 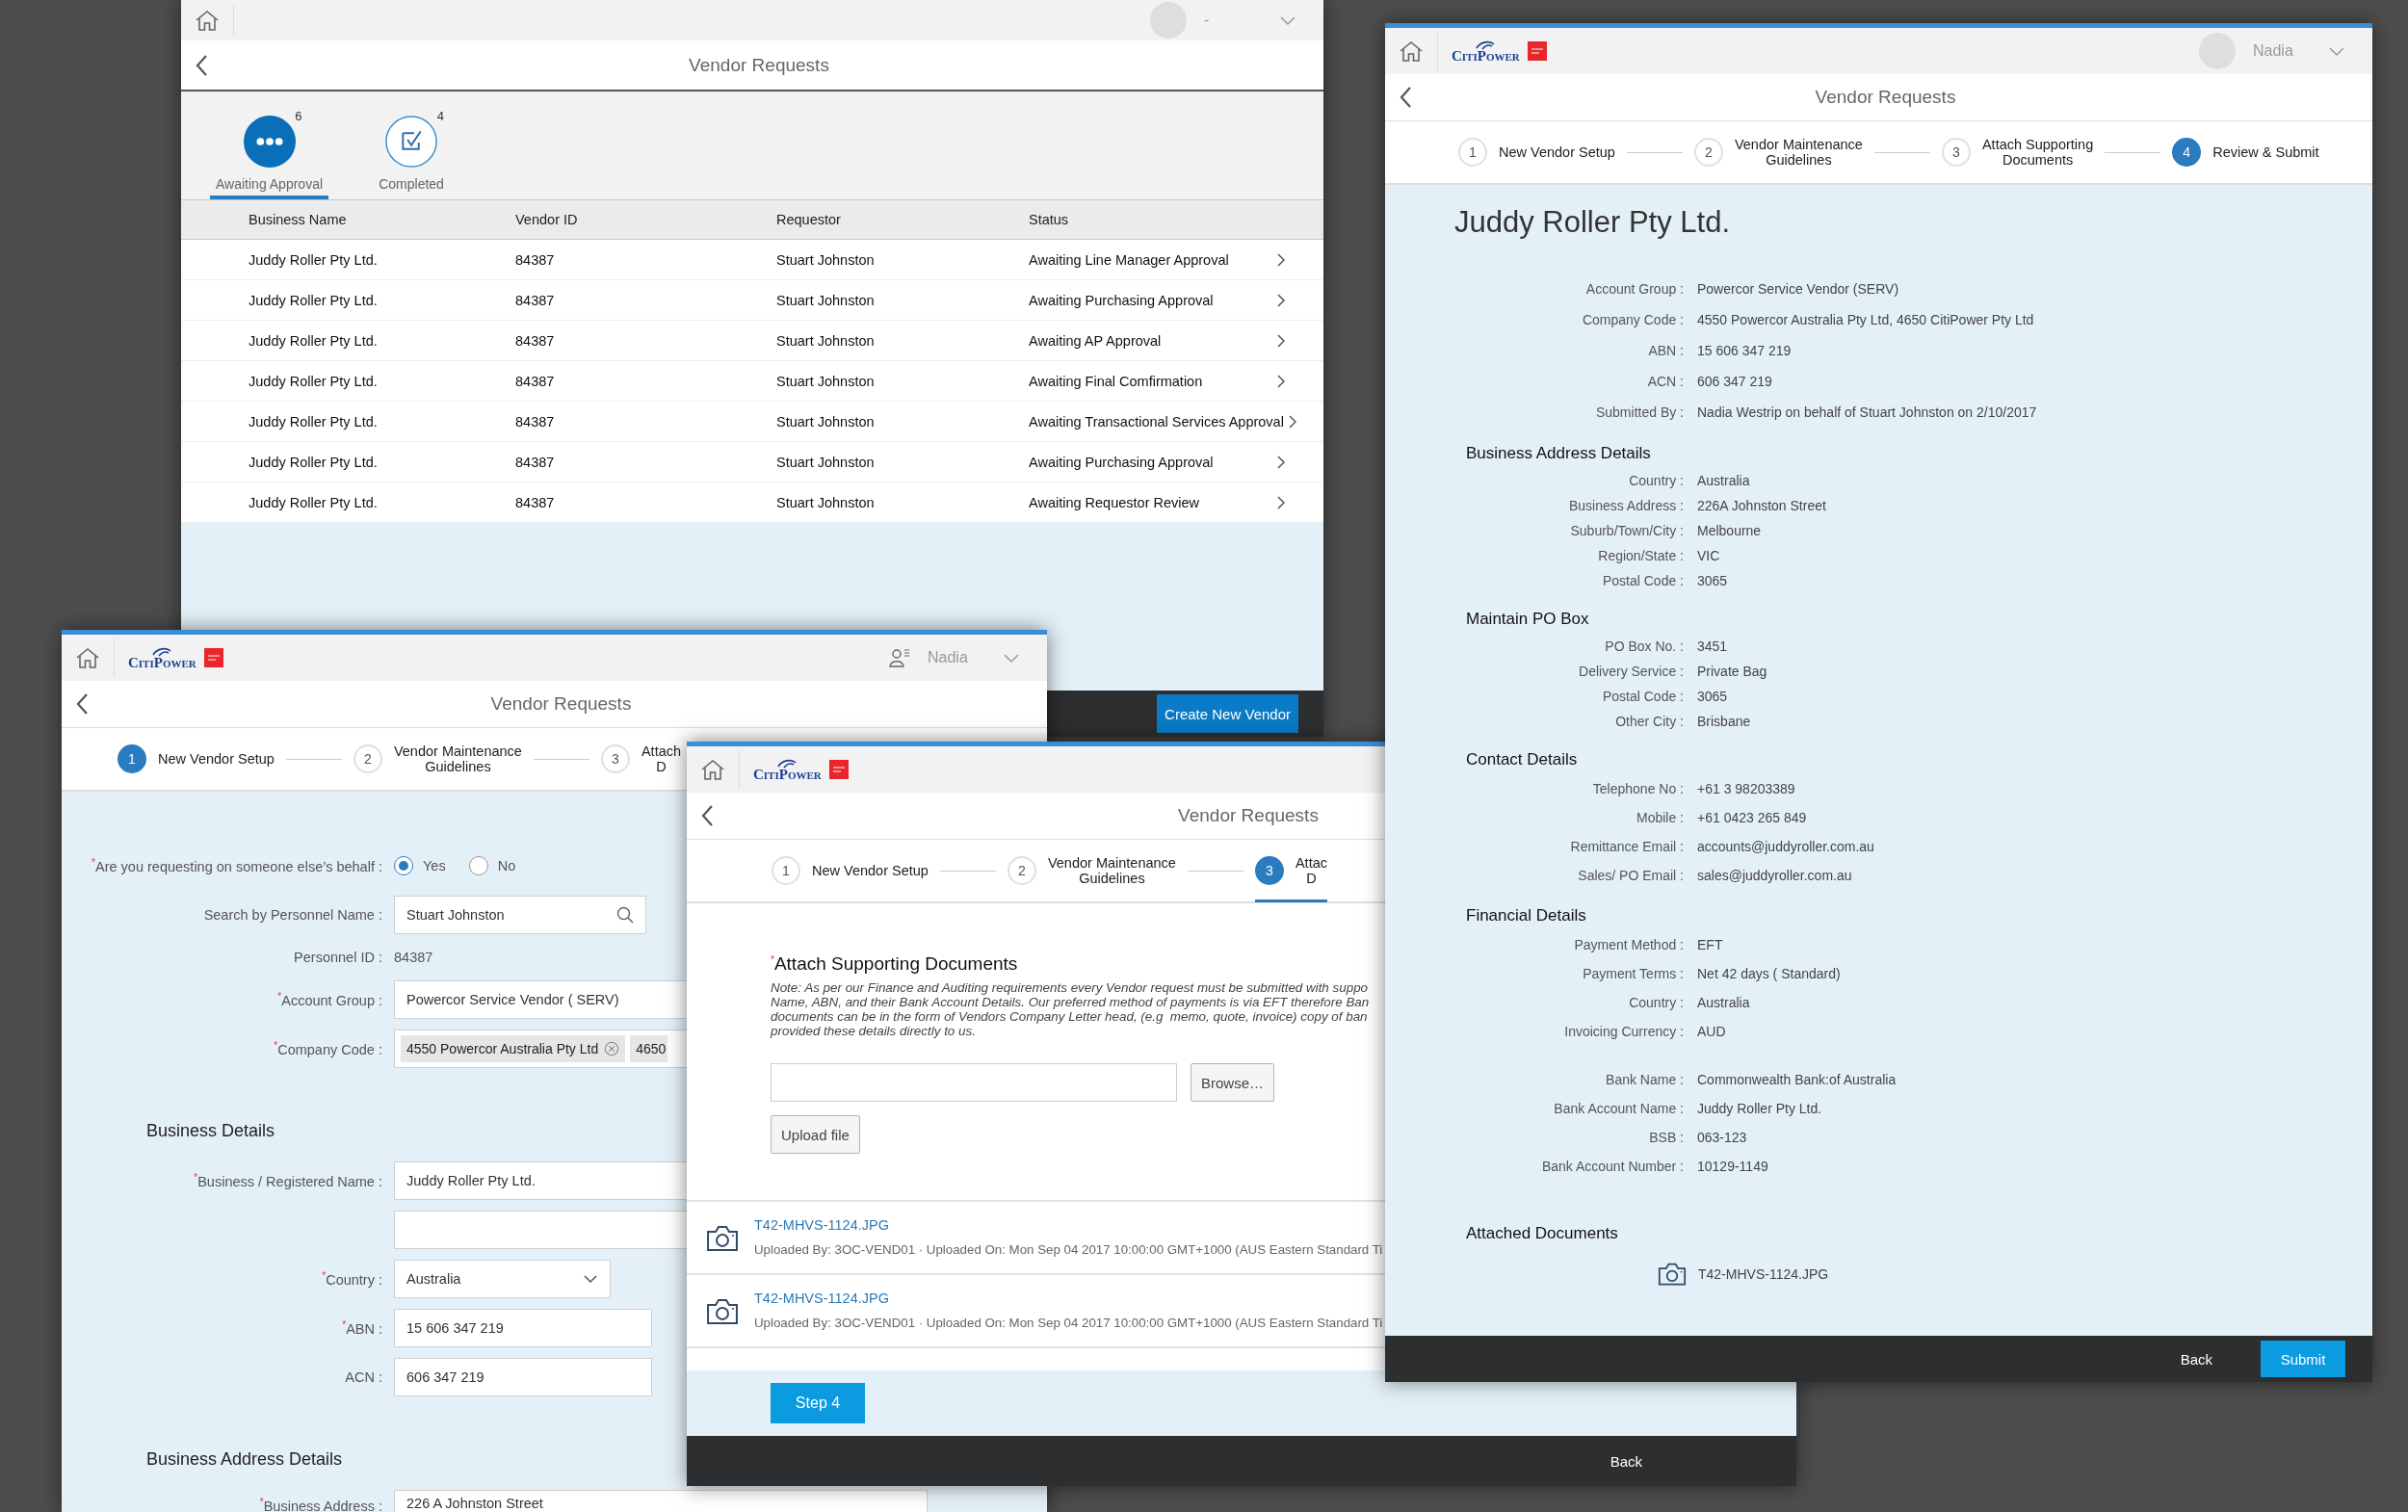 I want to click on input-field: 226 A Johnston Street, so click(x=661, y=1501).